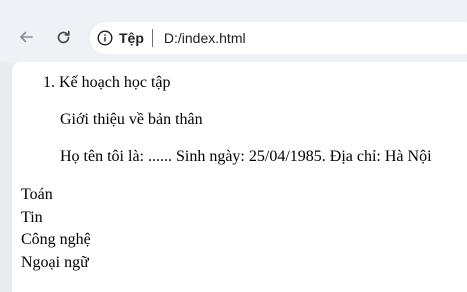 This screenshot has height=292, width=467. Describe the element at coordinates (37, 194) in the screenshot. I see `list-item: Toán` at that location.